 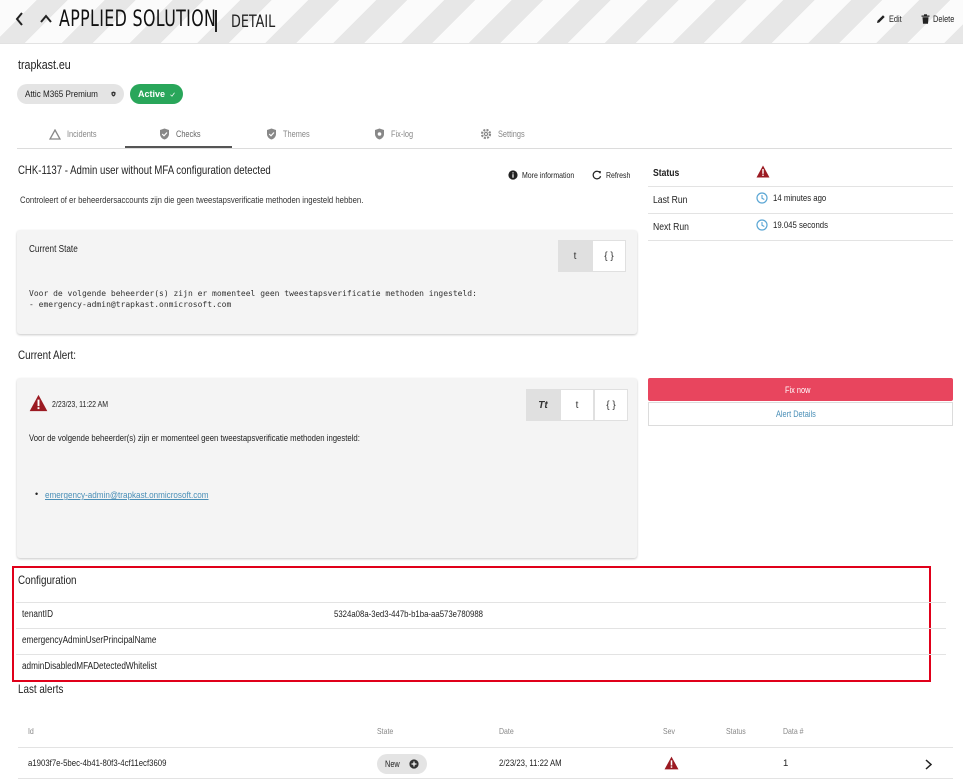 I want to click on tab-settings: Settings, so click(x=505, y=134).